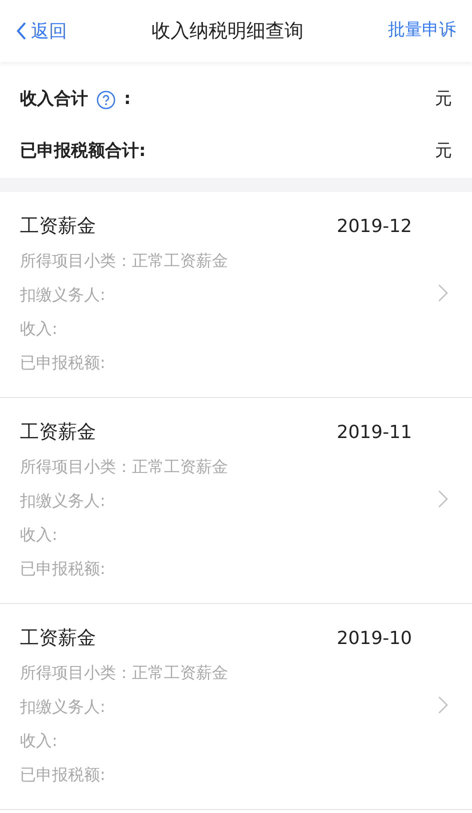 The width and height of the screenshot is (472, 813). What do you see at coordinates (422, 31) in the screenshot?
I see `batch-appeal-button: 批量申诉` at bounding box center [422, 31].